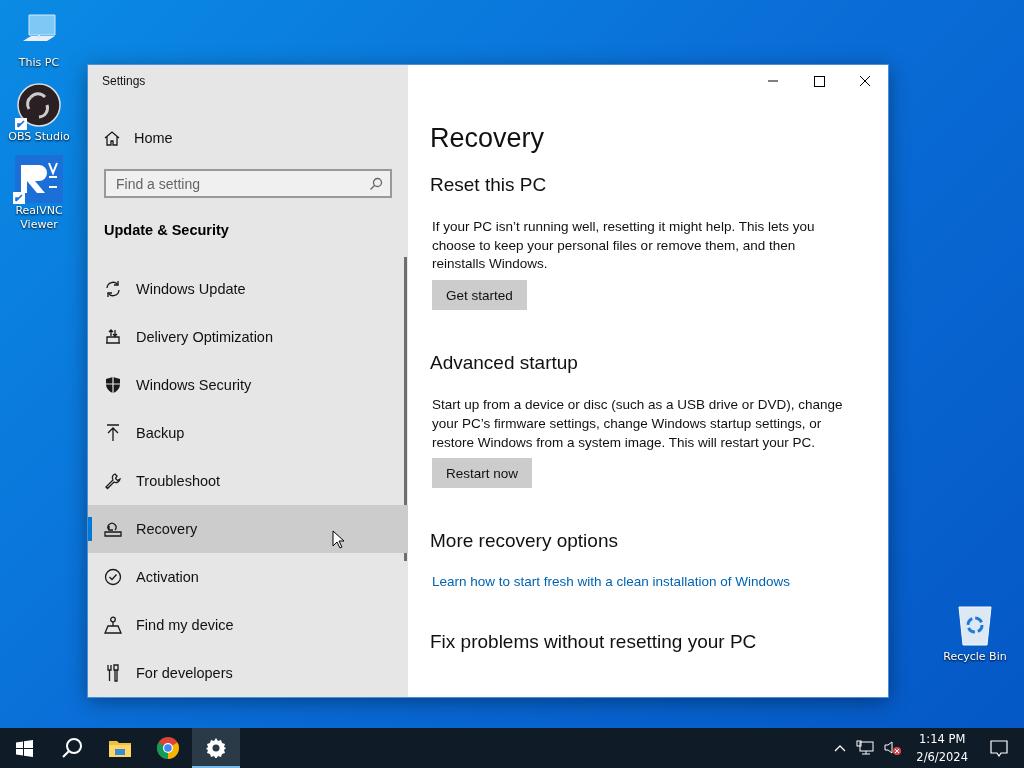 Image resolution: width=1024 pixels, height=768 pixels. Describe the element at coordinates (113, 625) in the screenshot. I see `person-icon` at that location.